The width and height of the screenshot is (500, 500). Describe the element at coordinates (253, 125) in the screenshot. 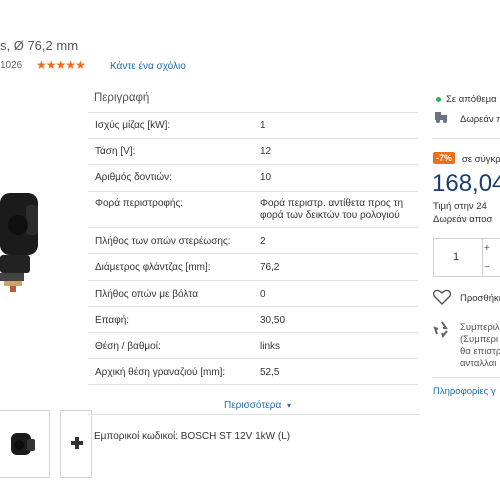

I see `table-row: Ισχύς μίζας [kW]: 1` at that location.